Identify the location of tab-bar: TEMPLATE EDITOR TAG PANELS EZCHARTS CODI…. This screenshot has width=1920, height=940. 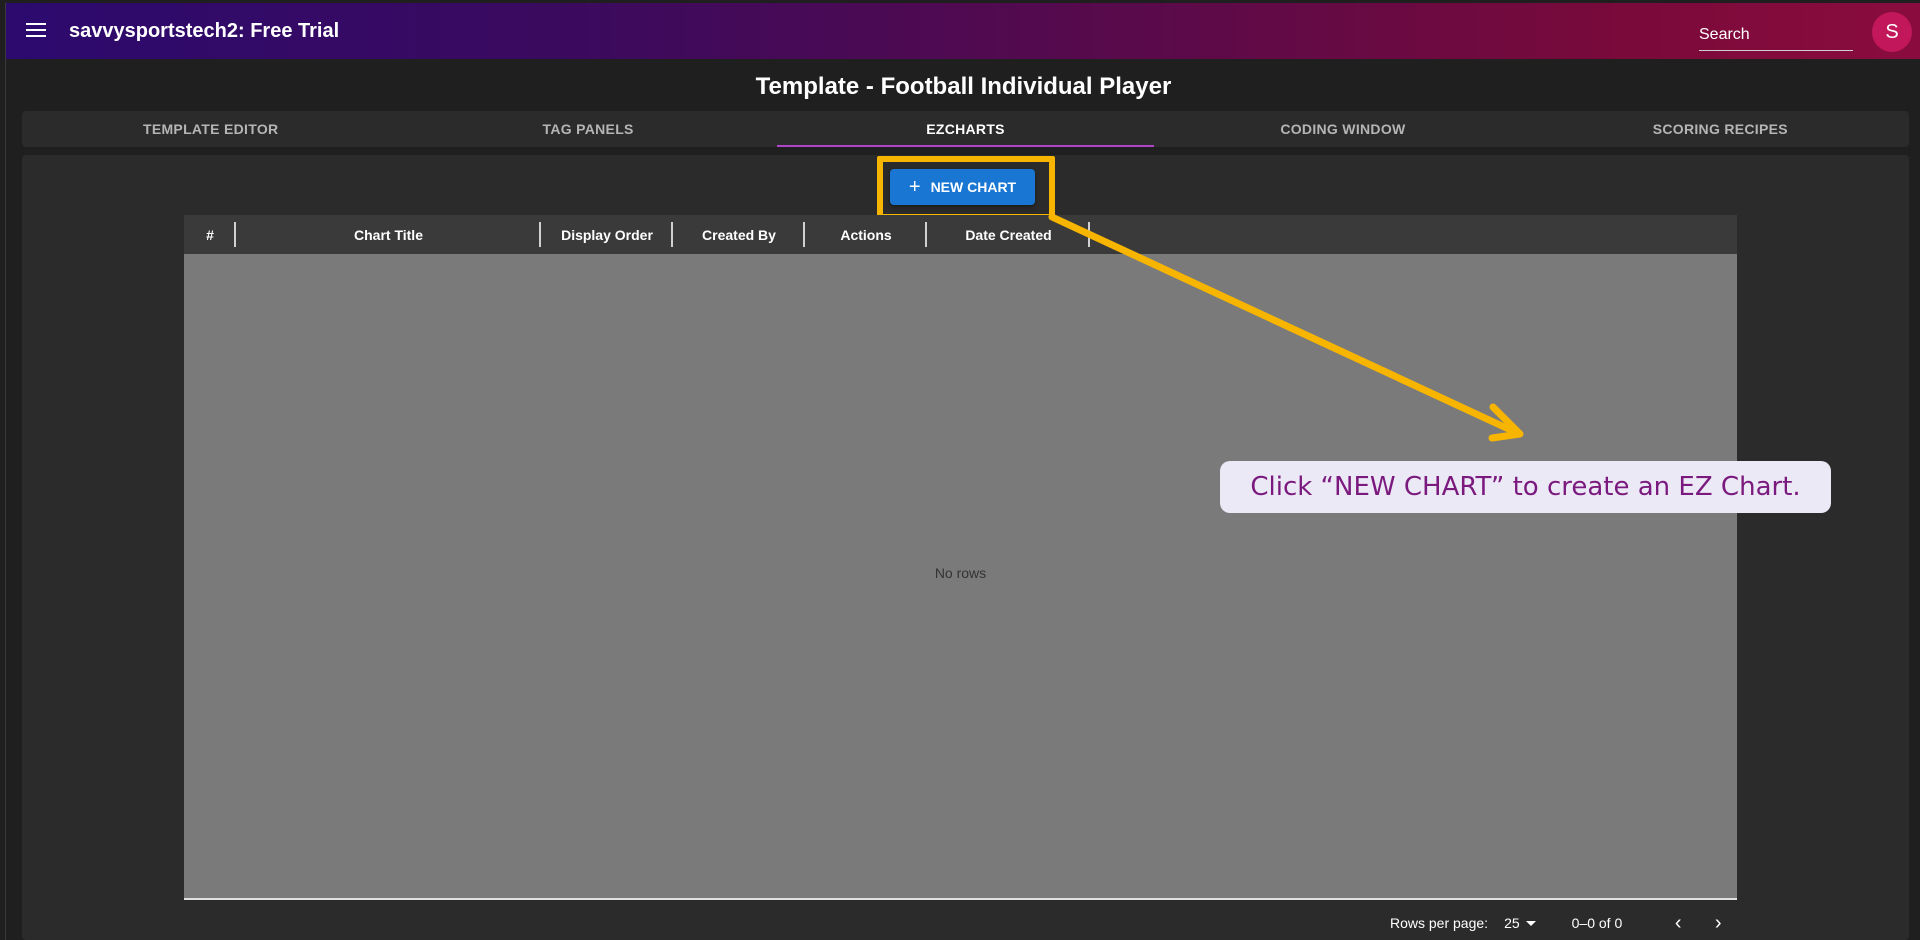
(965, 129).